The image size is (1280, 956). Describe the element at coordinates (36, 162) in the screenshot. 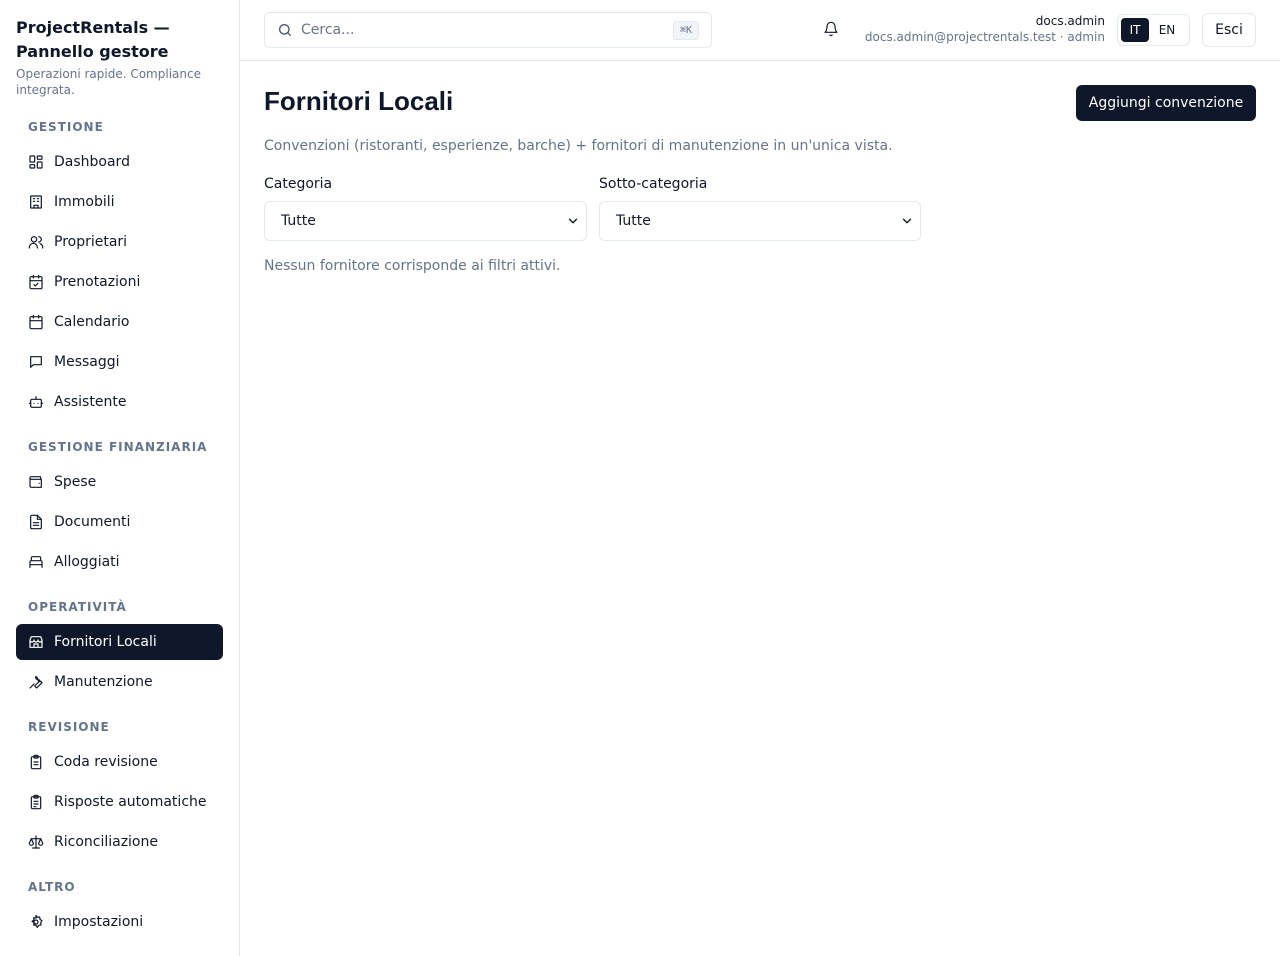

I see `dashboard-icon` at that location.